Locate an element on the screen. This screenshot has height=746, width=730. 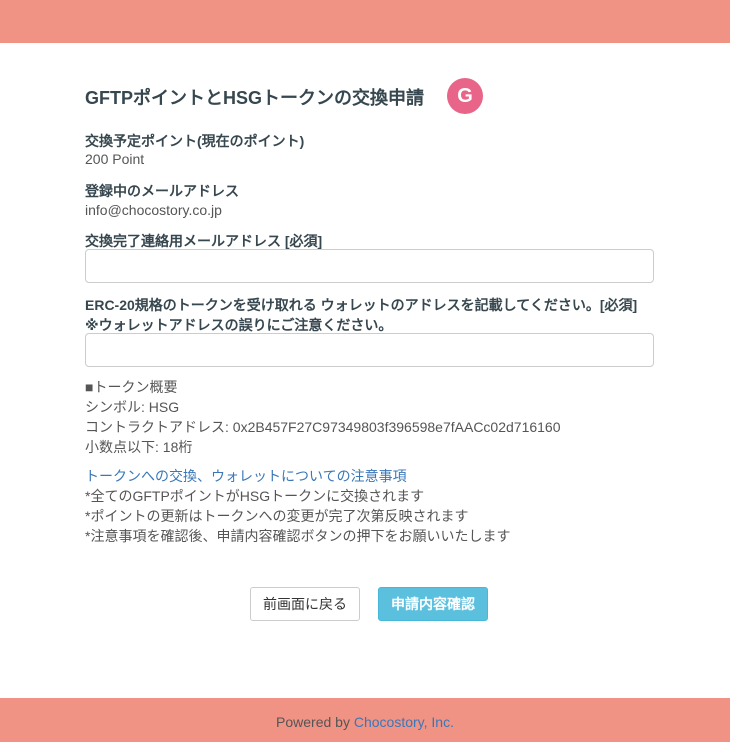
logo-icon: G is located at coordinates (465, 96).